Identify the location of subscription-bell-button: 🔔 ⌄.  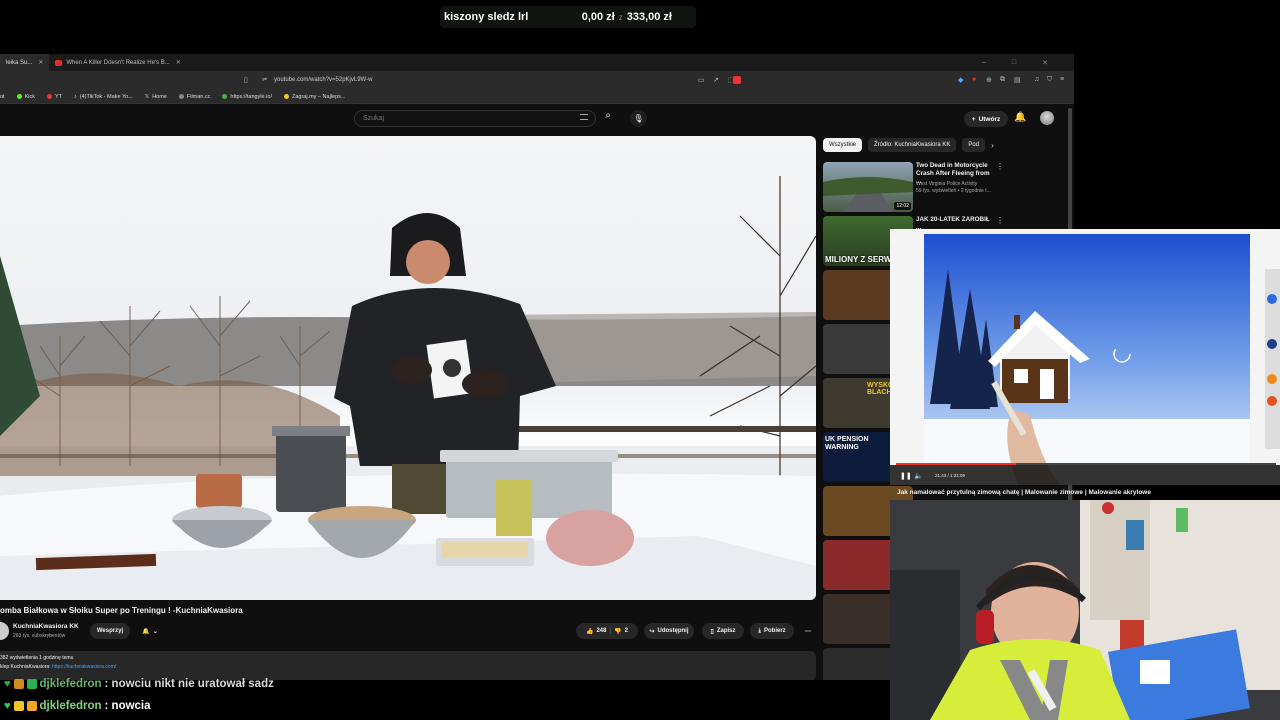
(150, 631).